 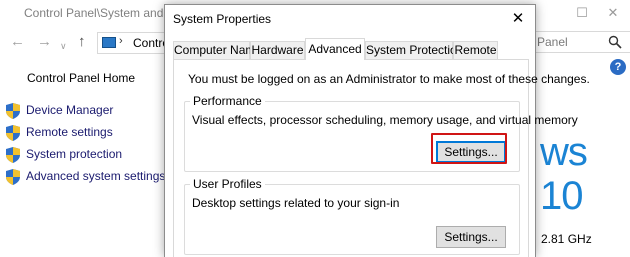 I want to click on search-icon, so click(x=615, y=42).